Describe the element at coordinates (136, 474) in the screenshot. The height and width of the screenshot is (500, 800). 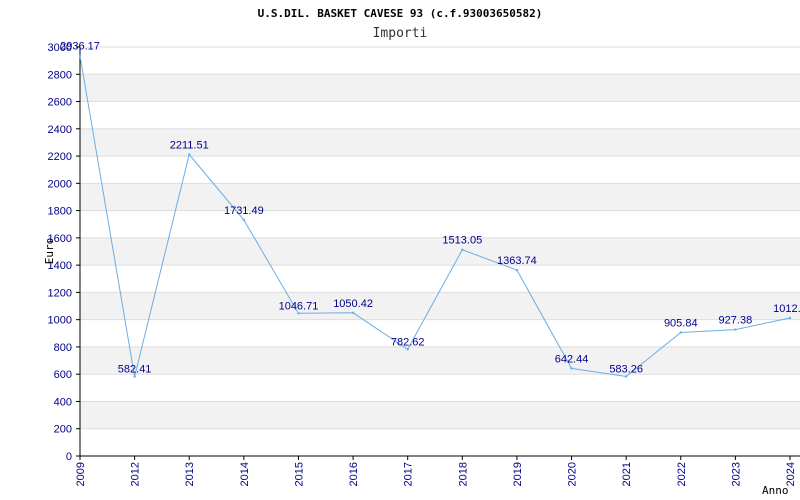
I see `x-tick-label: 2012` at that location.